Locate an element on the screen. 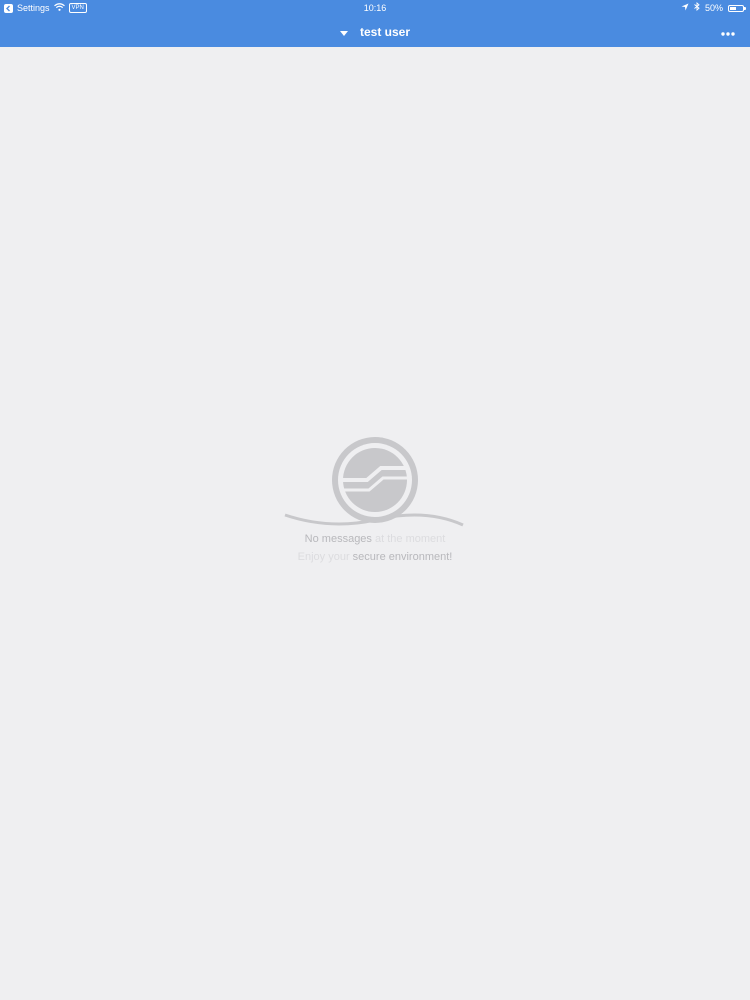  status-time: 10:16 is located at coordinates (375, 8).